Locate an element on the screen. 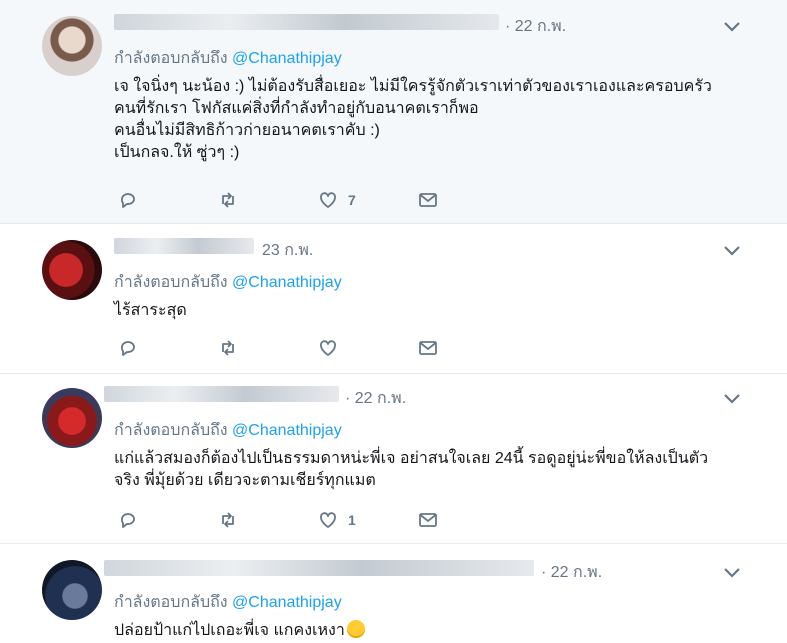 The height and width of the screenshot is (643, 787). tweet-actions: 1 is located at coordinates (328, 521).